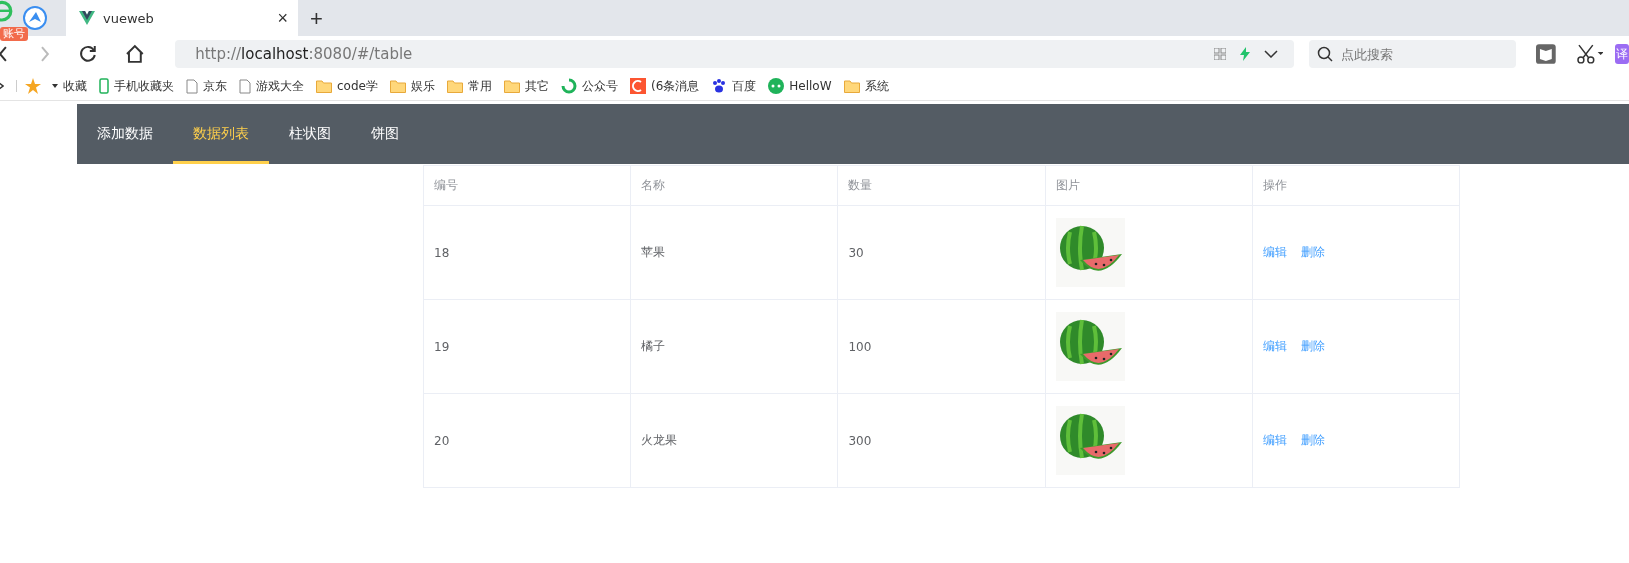 The width and height of the screenshot is (1629, 563). I want to click on column-header: 名称, so click(735, 186).